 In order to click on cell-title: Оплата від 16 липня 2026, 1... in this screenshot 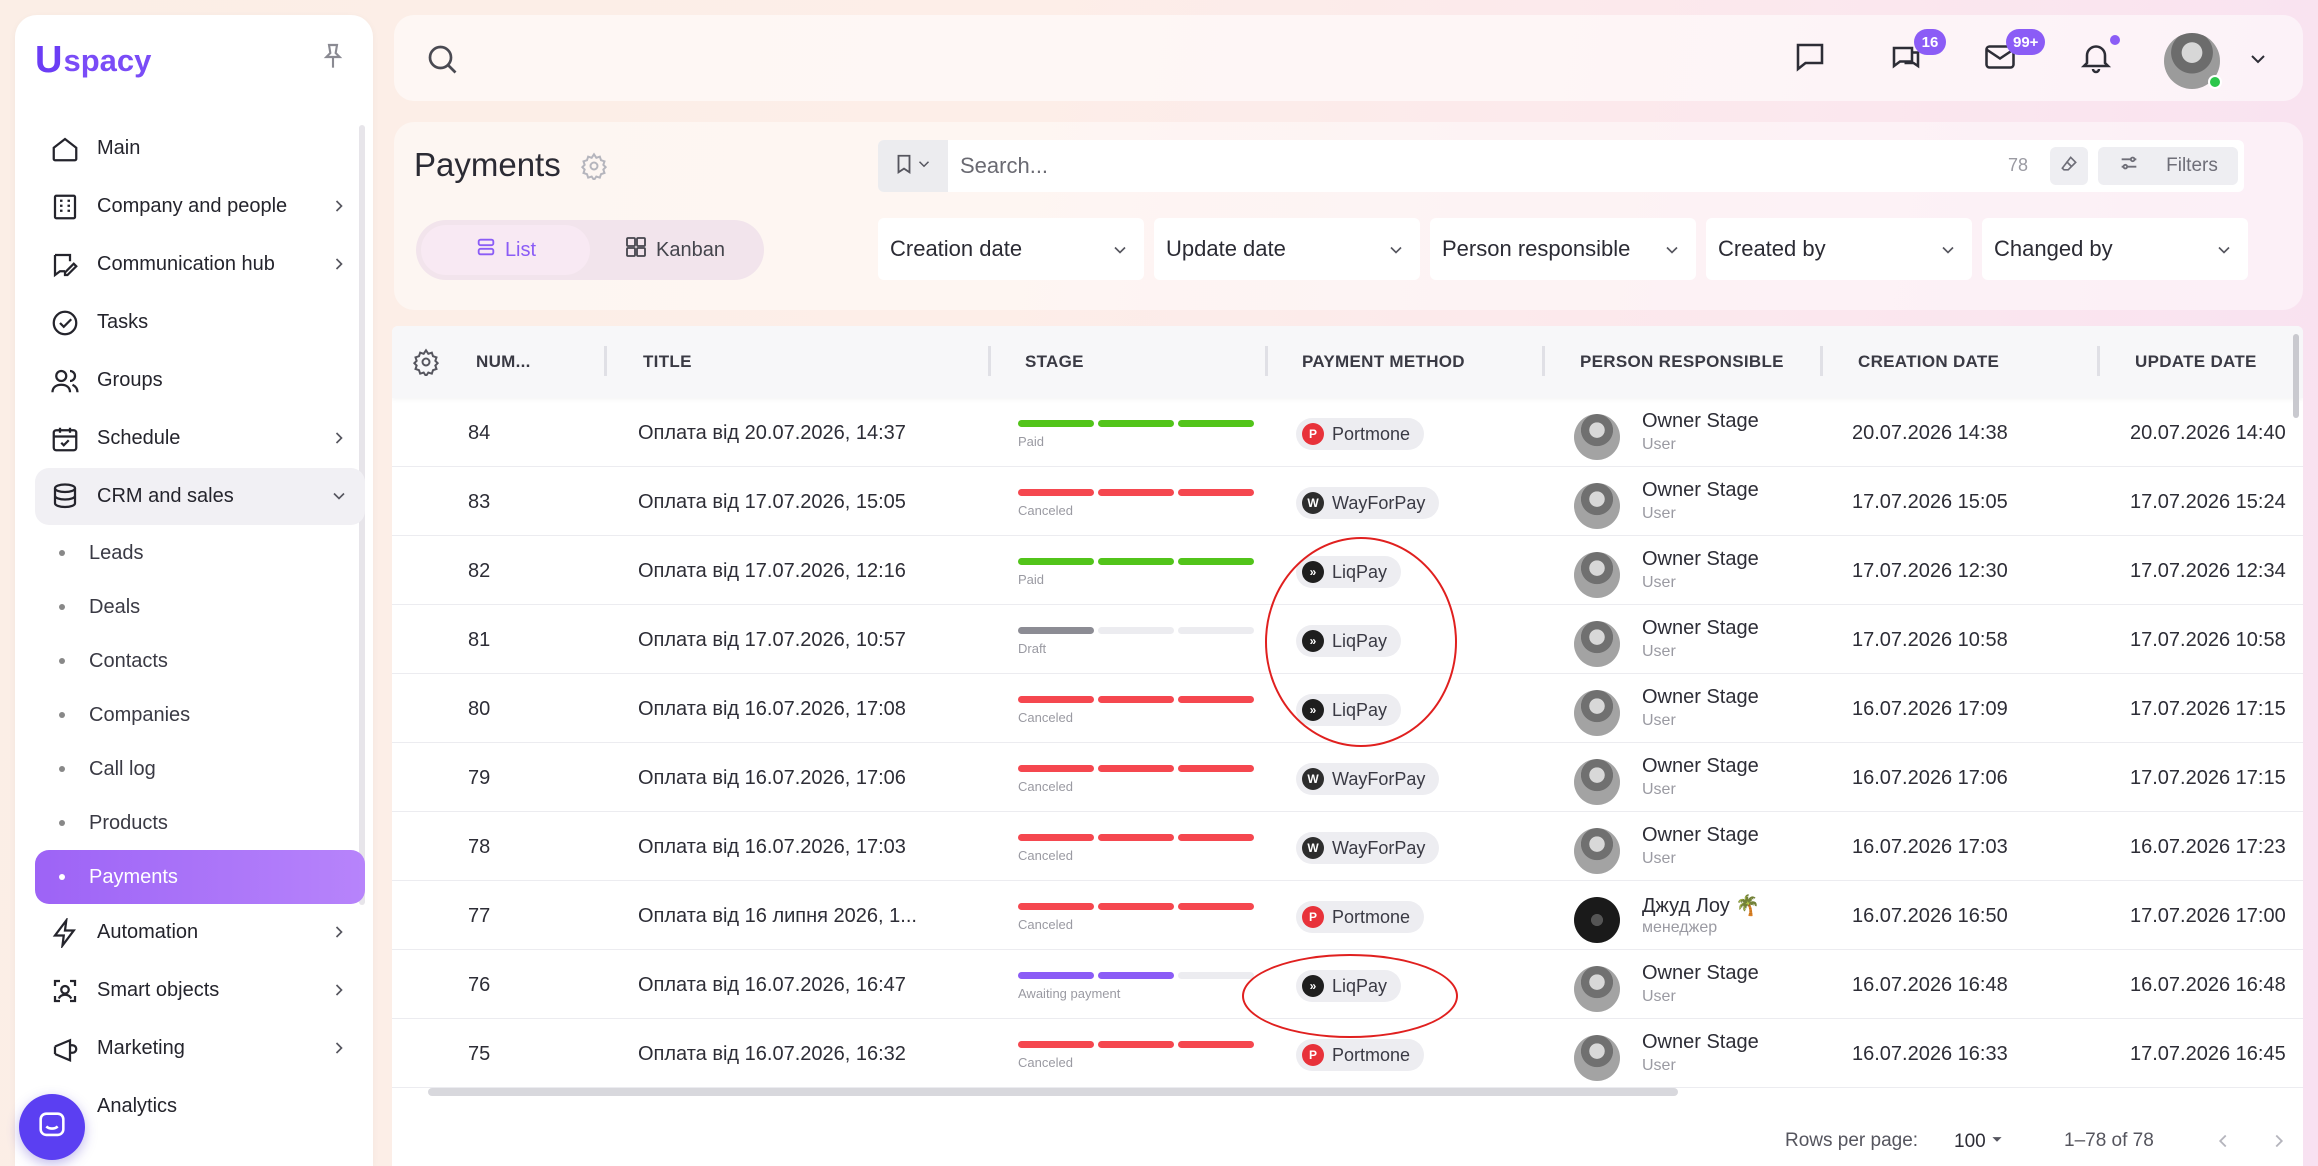, I will do `click(777, 916)`.